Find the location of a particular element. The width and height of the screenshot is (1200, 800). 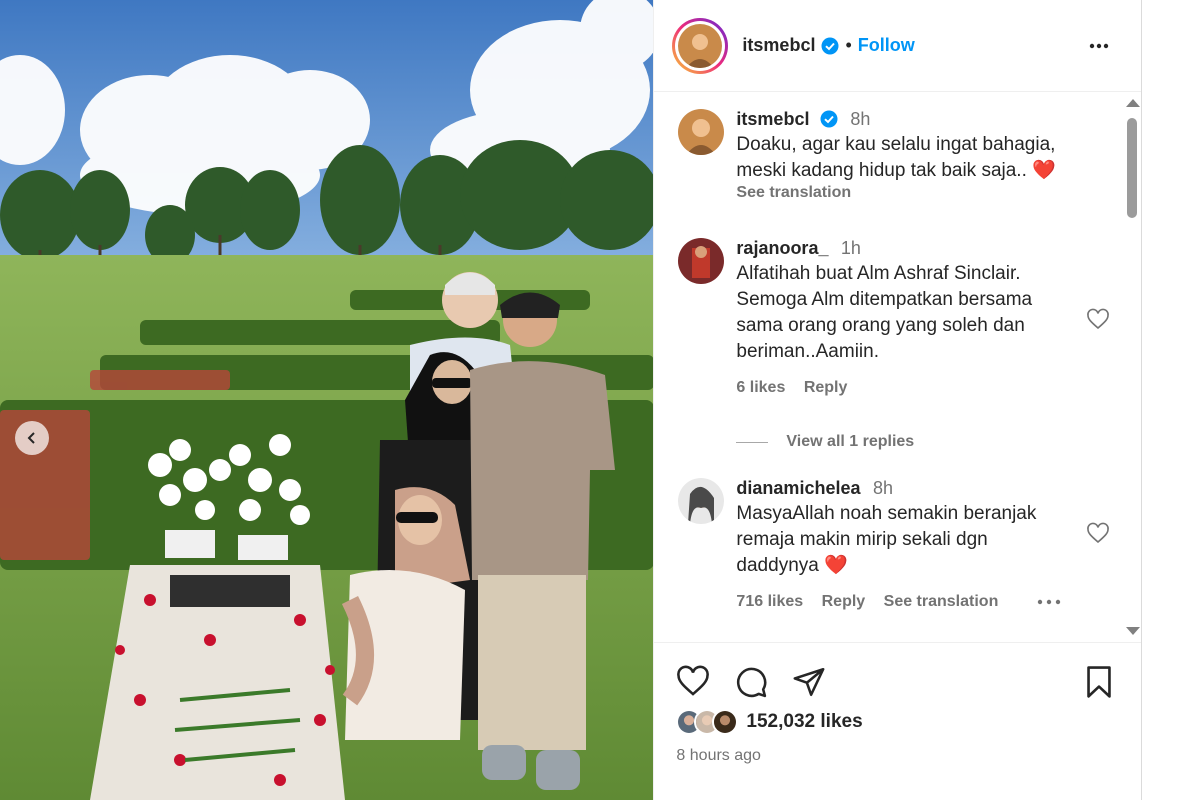

comment-time: 1h is located at coordinates (851, 248).